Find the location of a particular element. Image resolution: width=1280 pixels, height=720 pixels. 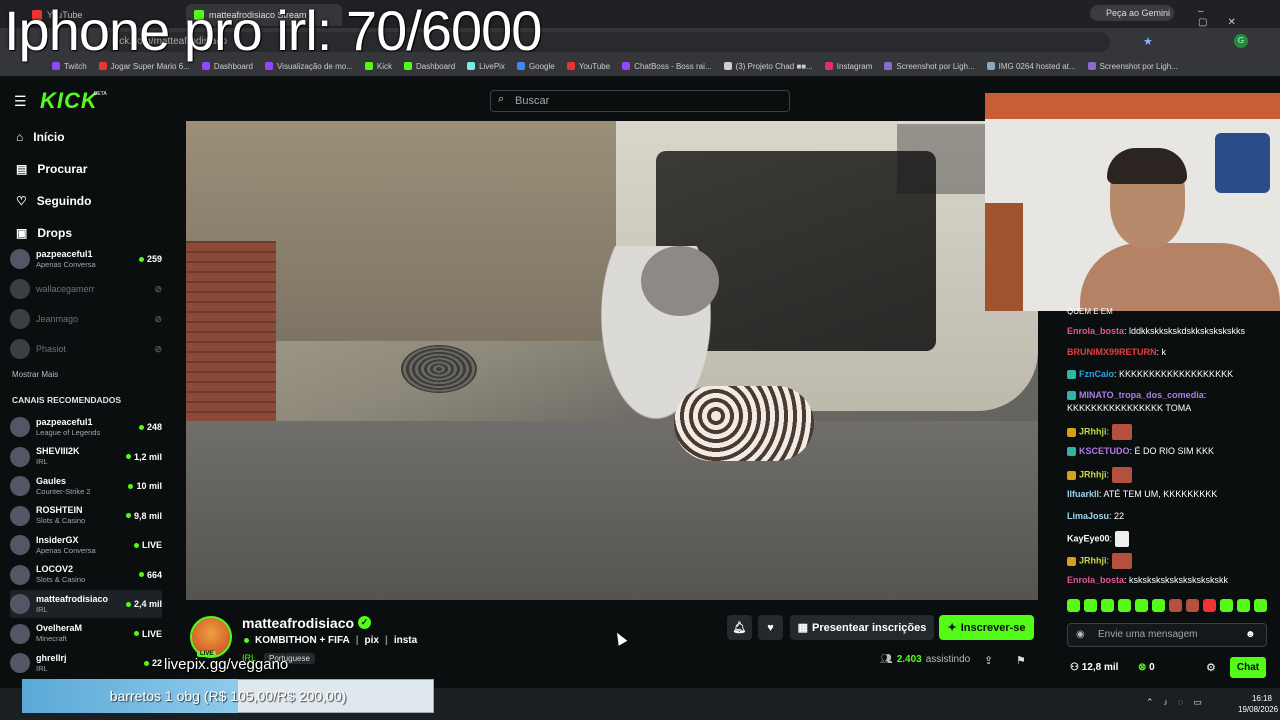

sidebar-channel-matteafrodisiaco: matteafrodisiaco IRL 2,4 mil is located at coordinates (86, 604).